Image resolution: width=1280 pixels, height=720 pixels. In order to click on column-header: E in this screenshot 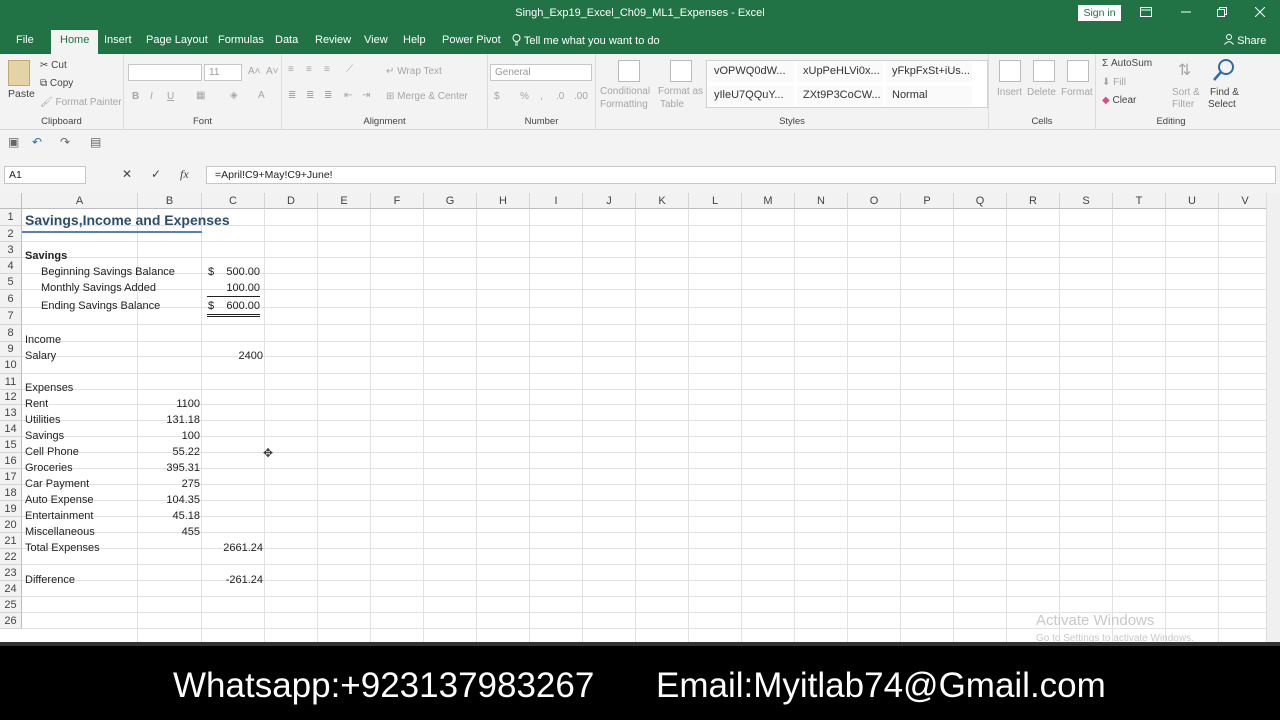, I will do `click(344, 201)`.